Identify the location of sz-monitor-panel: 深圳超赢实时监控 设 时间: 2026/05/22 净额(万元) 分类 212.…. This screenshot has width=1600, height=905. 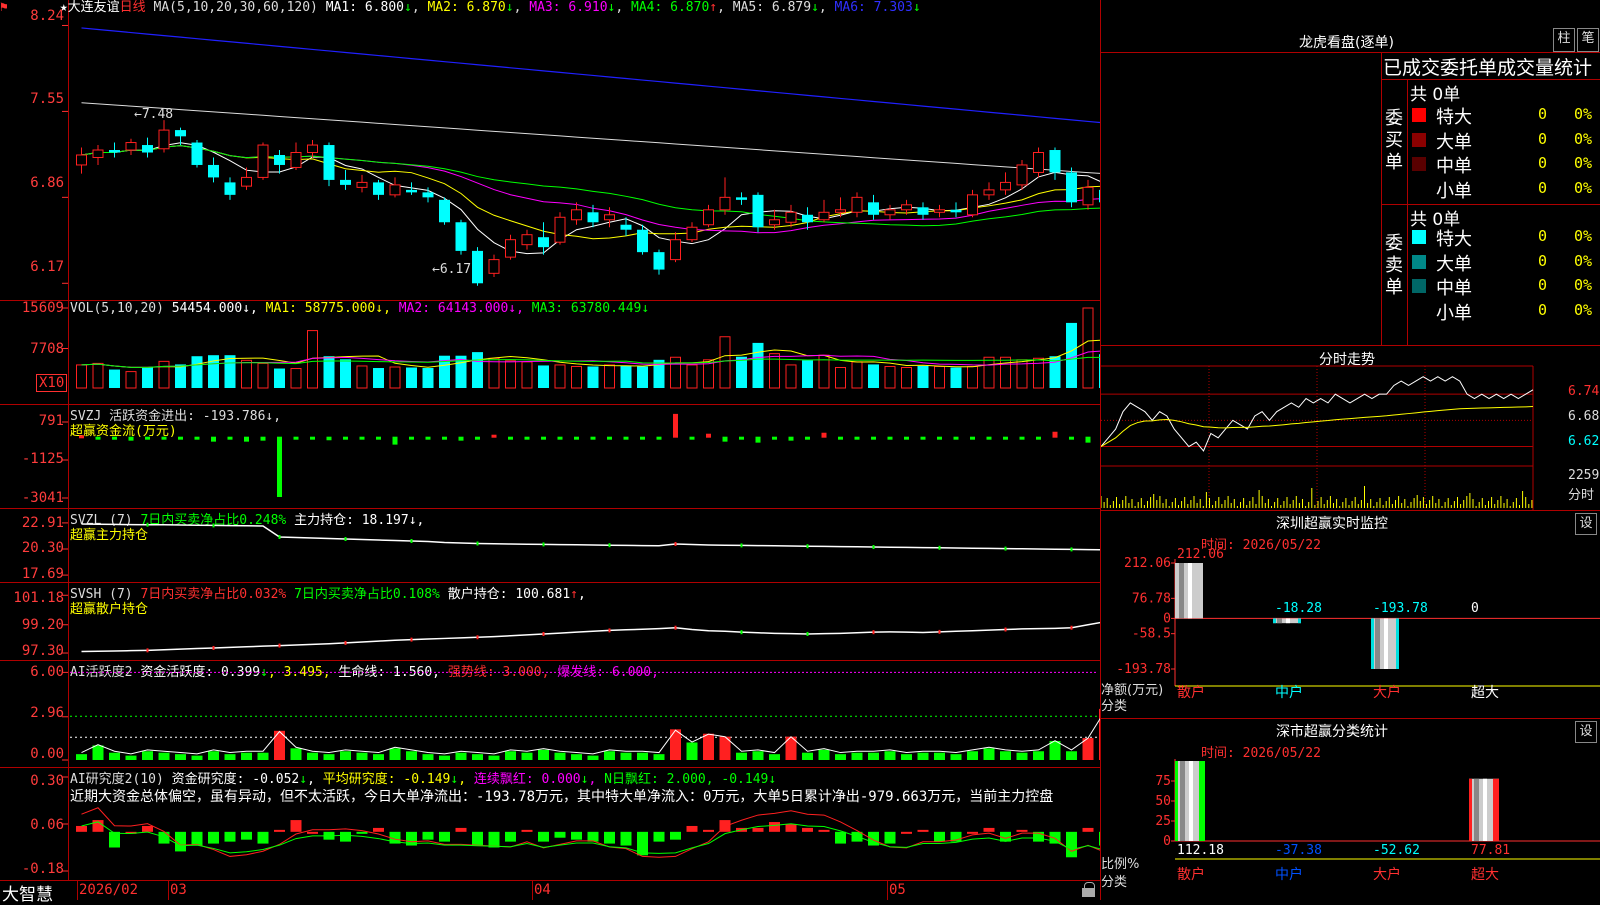
(1350, 614).